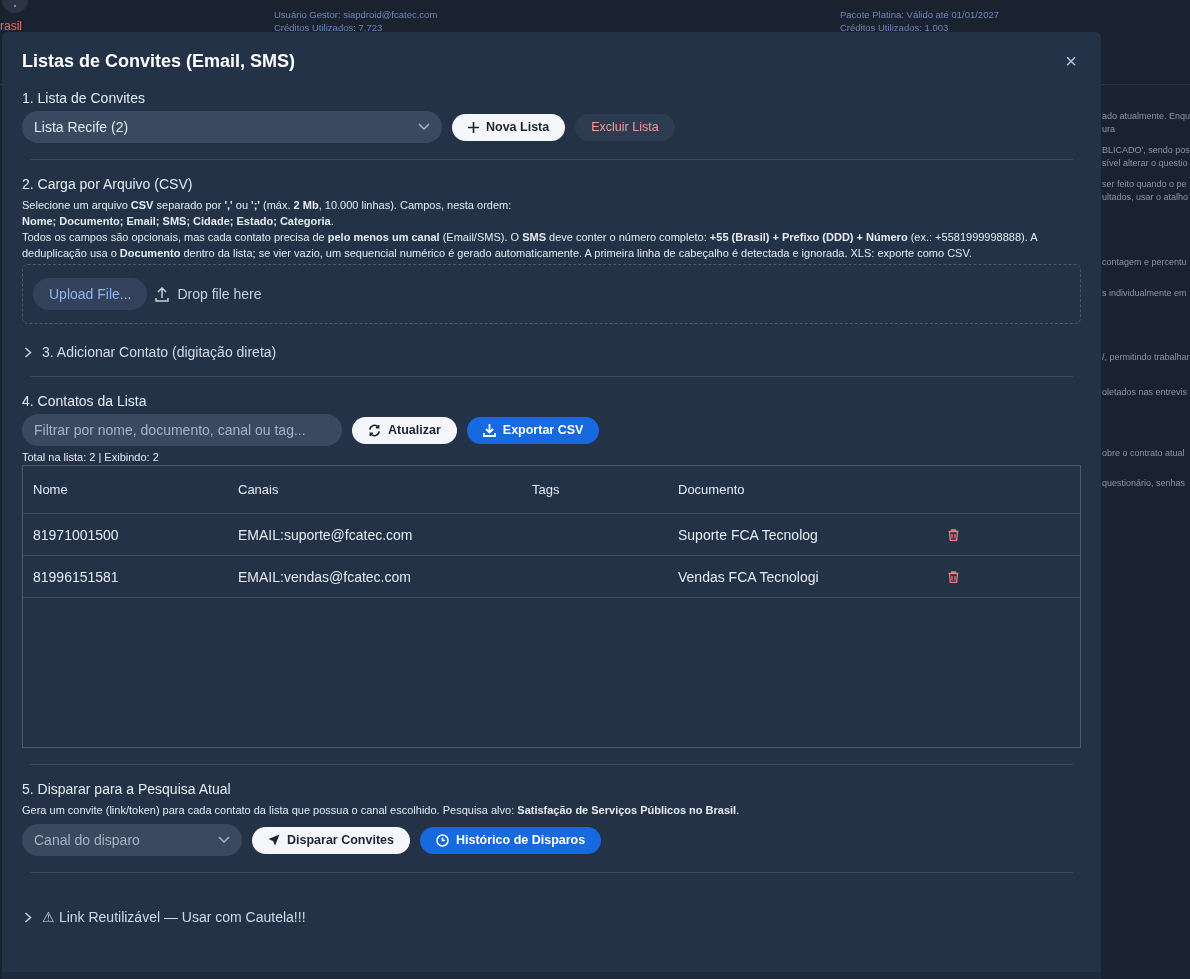 The image size is (1190, 979). Describe the element at coordinates (374, 430) in the screenshot. I see `refresh-icon` at that location.